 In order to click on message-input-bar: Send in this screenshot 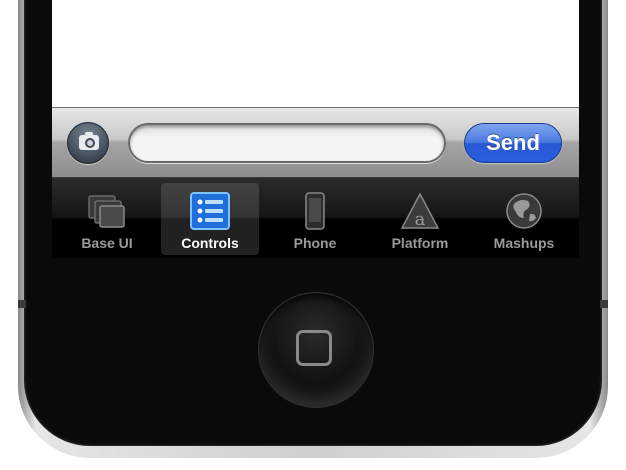, I will do `click(315, 142)`.